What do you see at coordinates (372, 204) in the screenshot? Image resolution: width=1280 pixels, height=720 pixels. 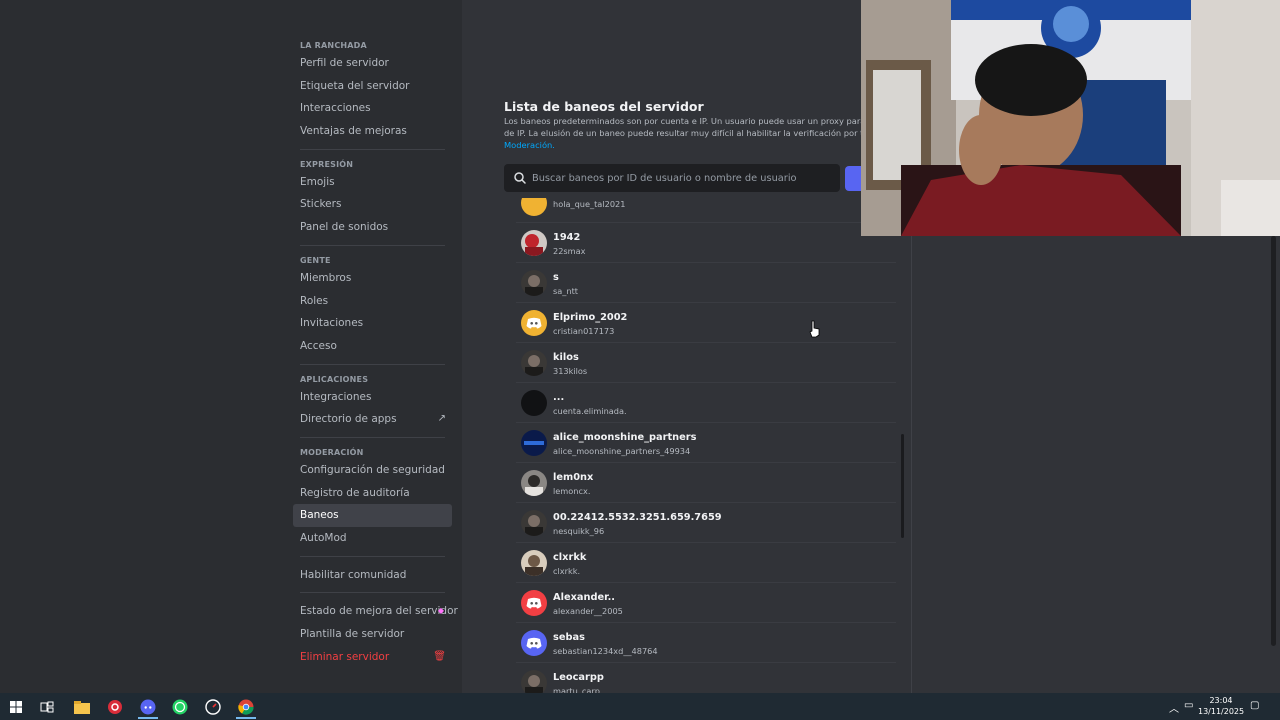 I see `sidebar-item-stickers: Stickers` at bounding box center [372, 204].